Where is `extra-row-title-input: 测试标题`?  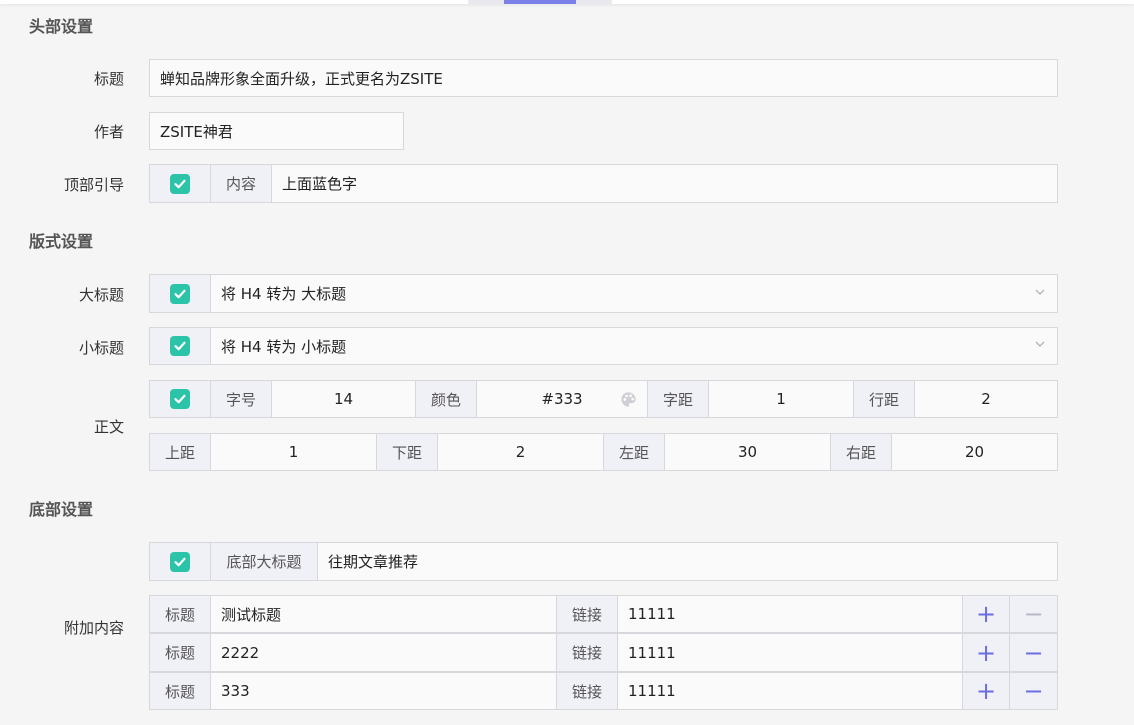 extra-row-title-input: 测试标题 is located at coordinates (384, 614).